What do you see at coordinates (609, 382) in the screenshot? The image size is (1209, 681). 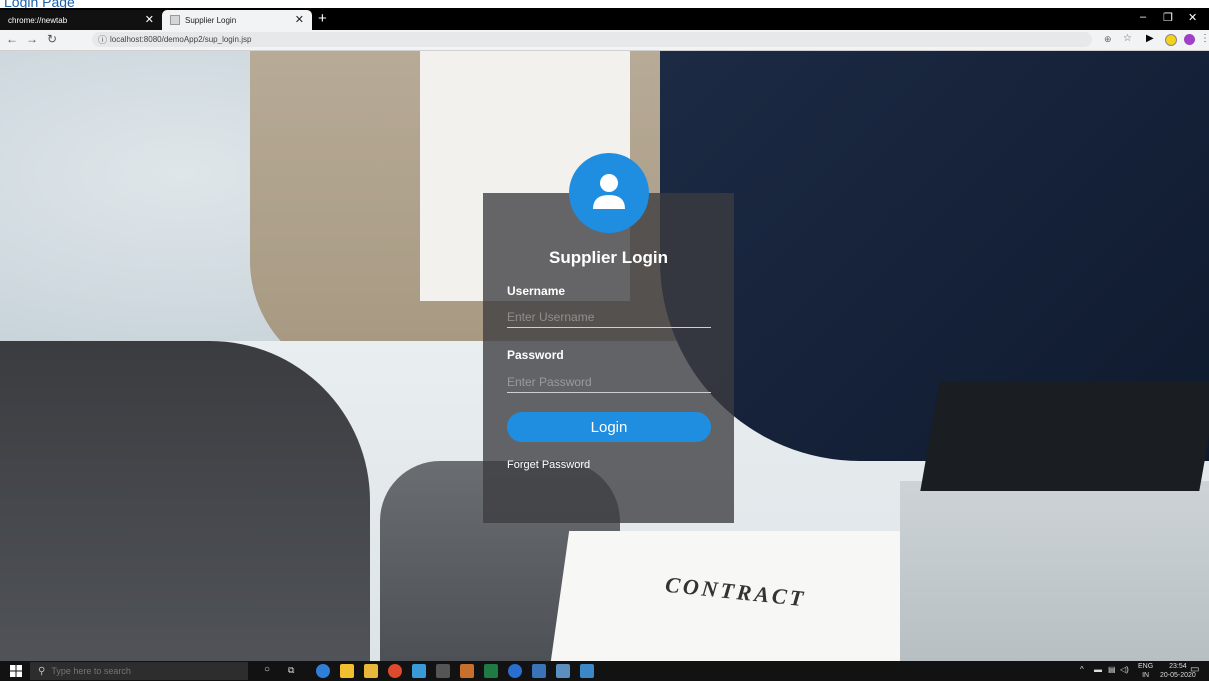 I see `password-input` at bounding box center [609, 382].